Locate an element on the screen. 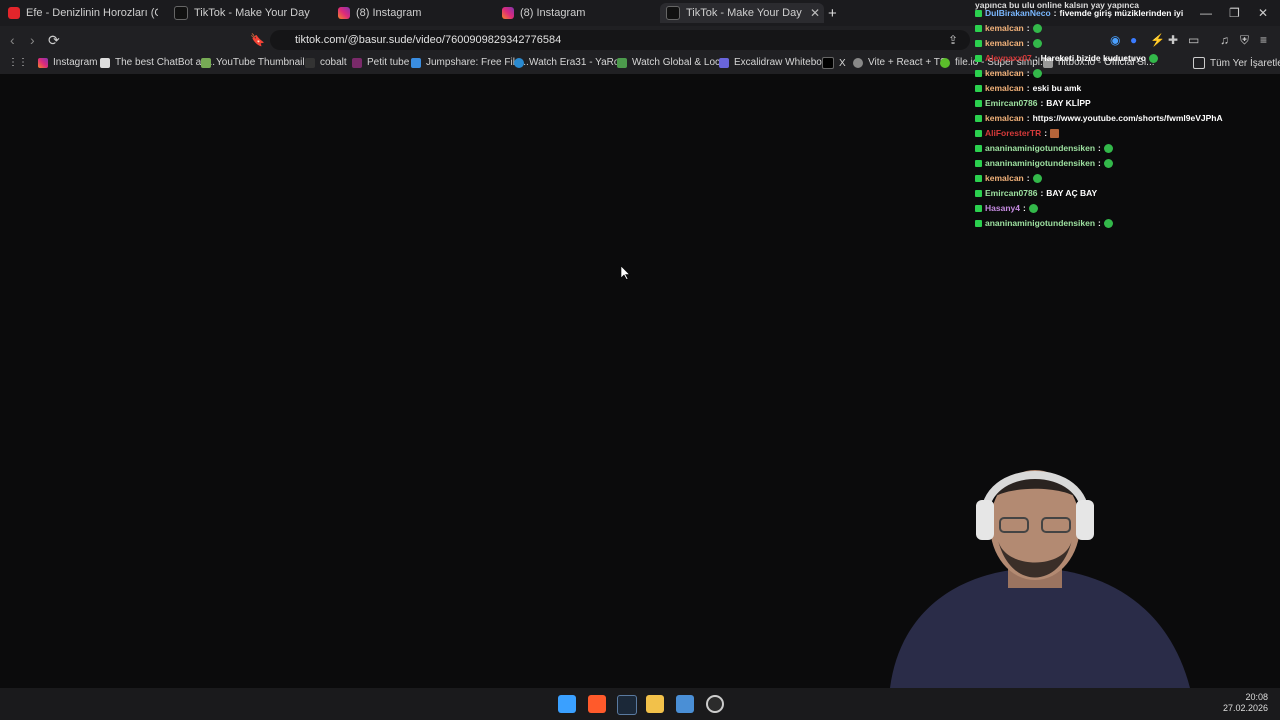  chat-user: AliForesterTR is located at coordinates (1013, 133).